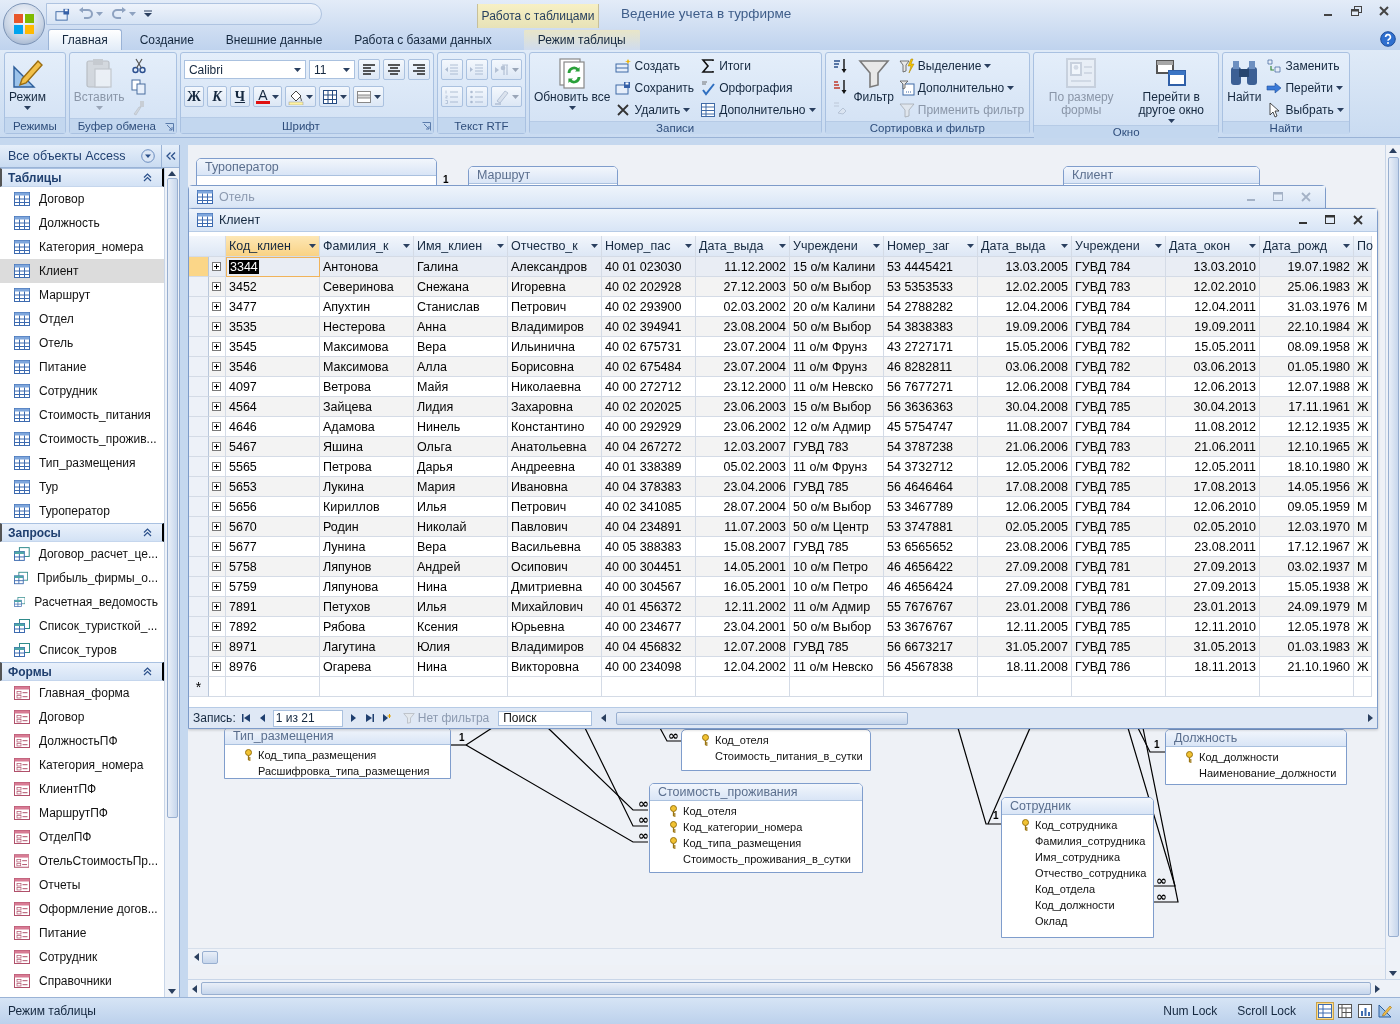  What do you see at coordinates (1385, 1011) in the screenshot?
I see `design-view-button` at bounding box center [1385, 1011].